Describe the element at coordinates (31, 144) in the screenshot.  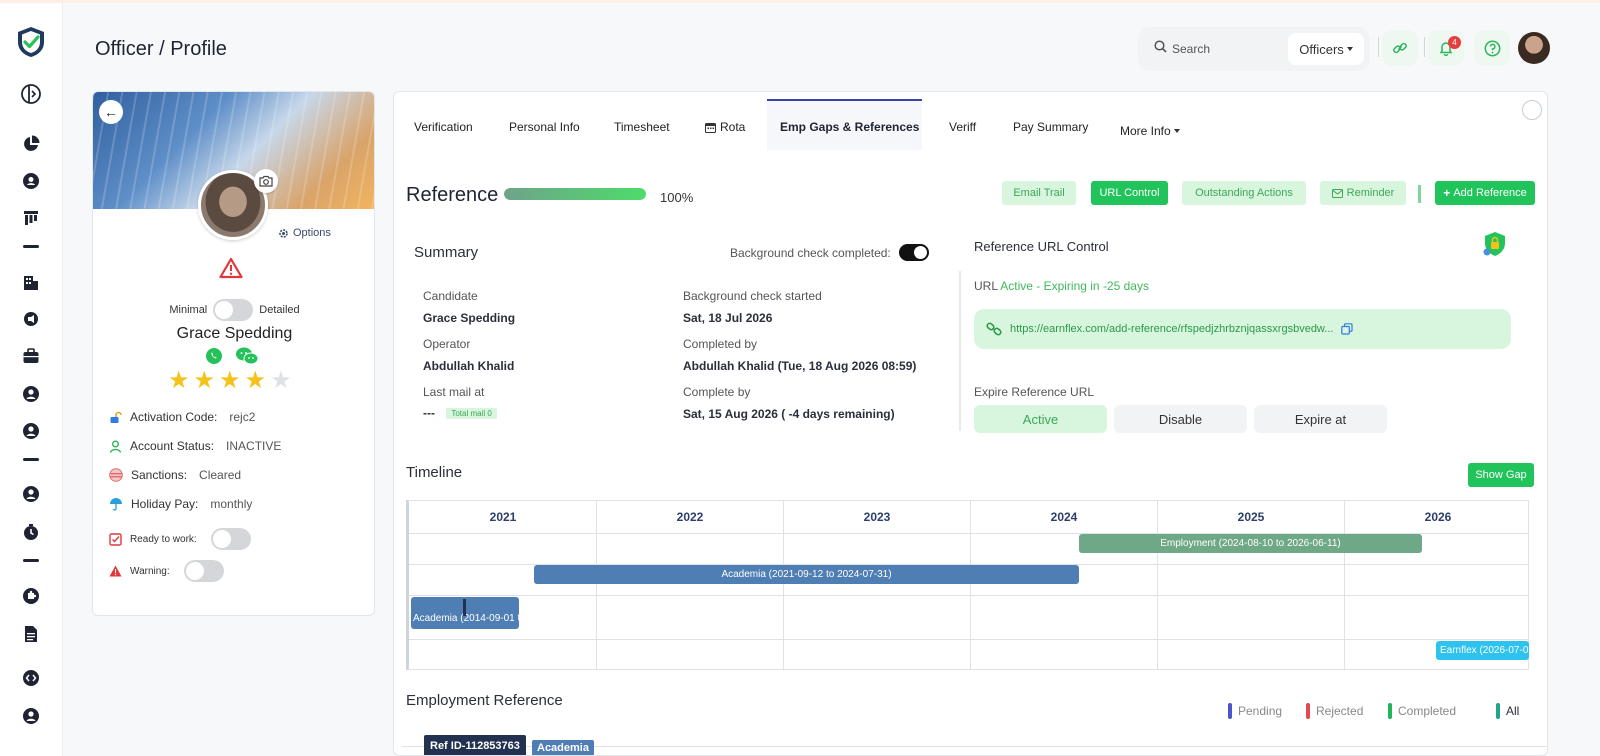
I see `dashboard-pie-icon` at that location.